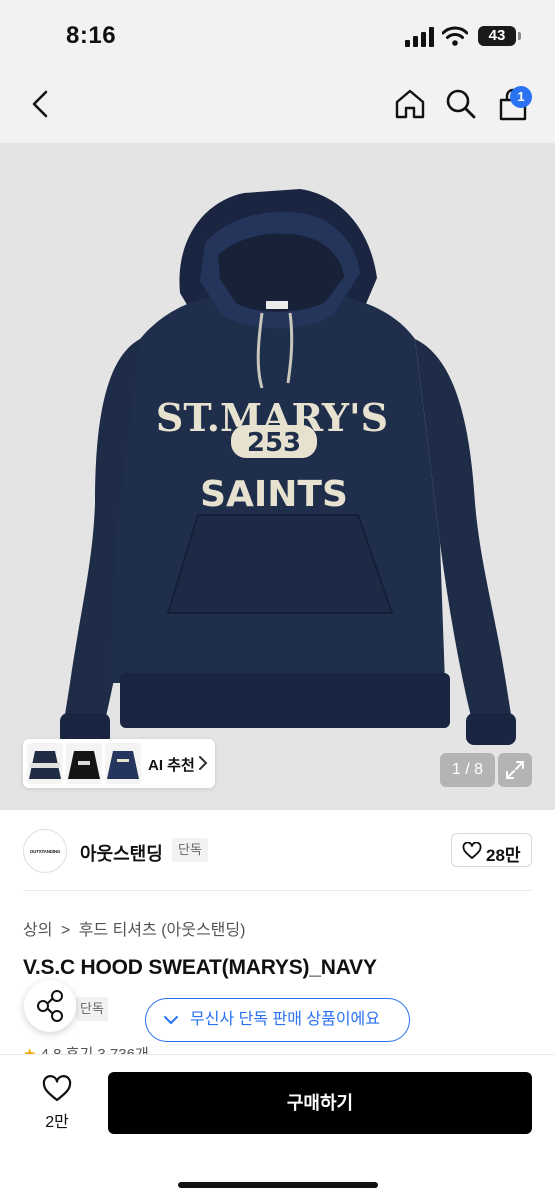 The height and width of the screenshot is (1200, 555). What do you see at coordinates (37, 930) in the screenshot?
I see `breadcrumb-item: 상의` at bounding box center [37, 930].